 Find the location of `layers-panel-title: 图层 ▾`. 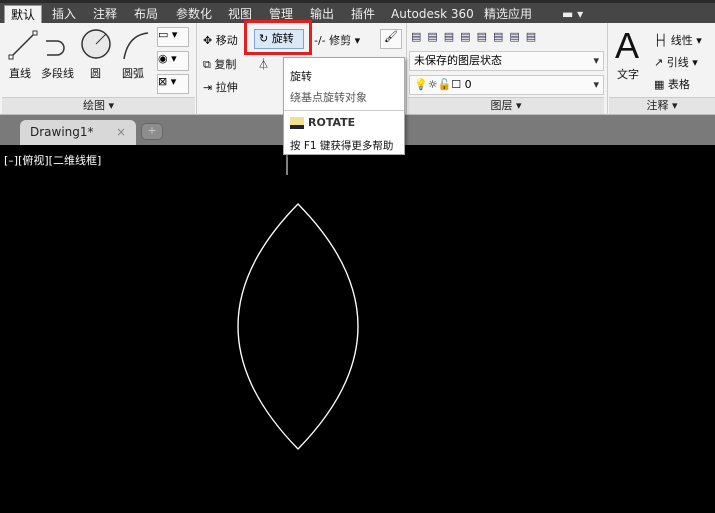

layers-panel-title: 图层 ▾ is located at coordinates (506, 105).